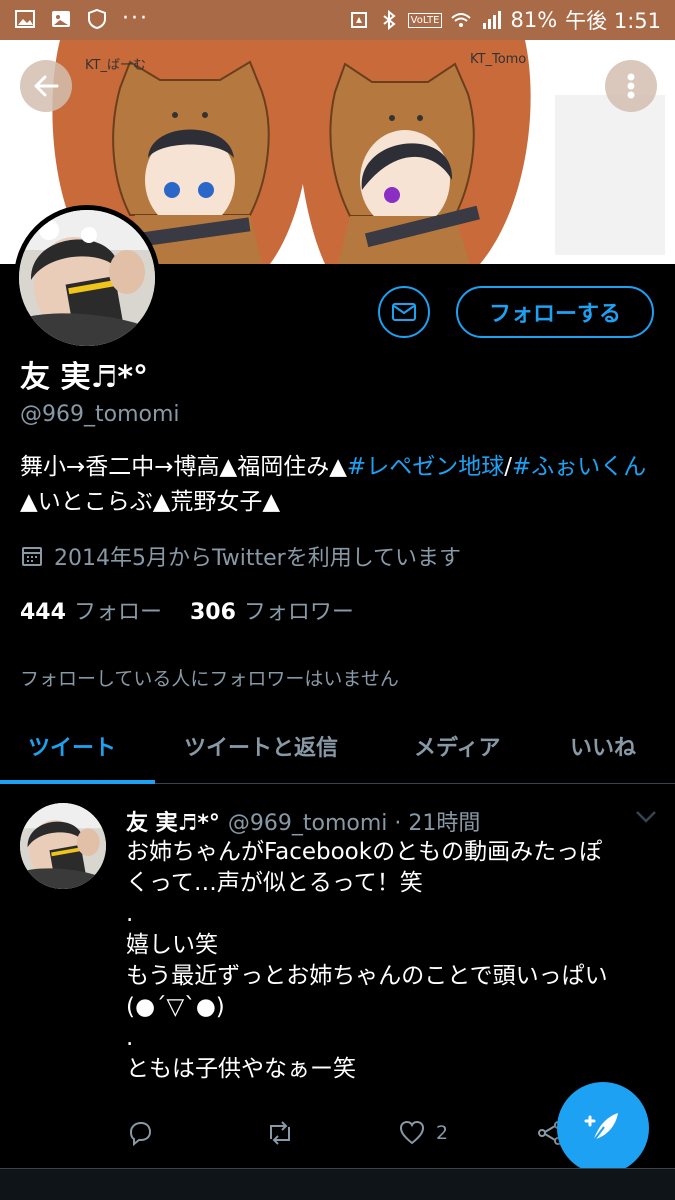 The width and height of the screenshot is (675, 1200). Describe the element at coordinates (175, 1007) in the screenshot. I see `tweet-line: (●´▽`●)` at that location.